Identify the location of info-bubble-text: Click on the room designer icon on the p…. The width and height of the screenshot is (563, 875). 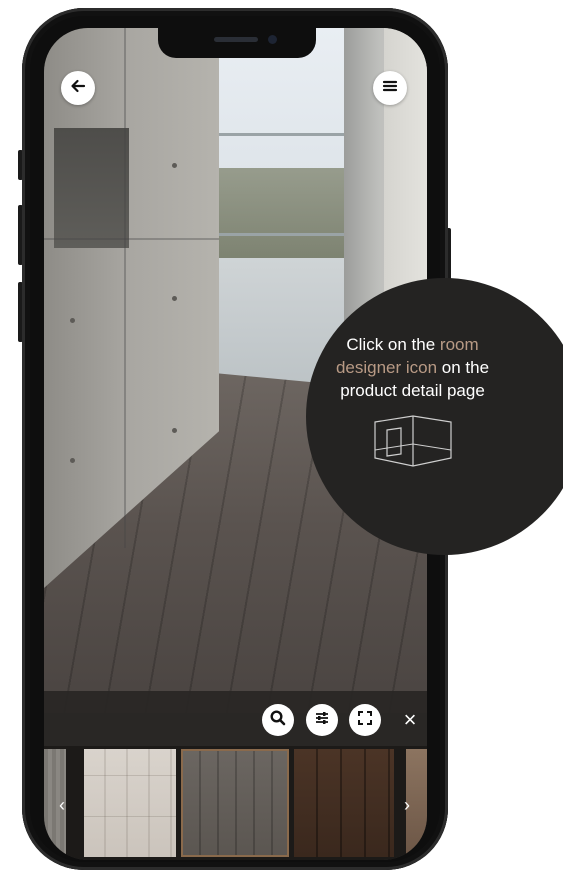
(413, 367).